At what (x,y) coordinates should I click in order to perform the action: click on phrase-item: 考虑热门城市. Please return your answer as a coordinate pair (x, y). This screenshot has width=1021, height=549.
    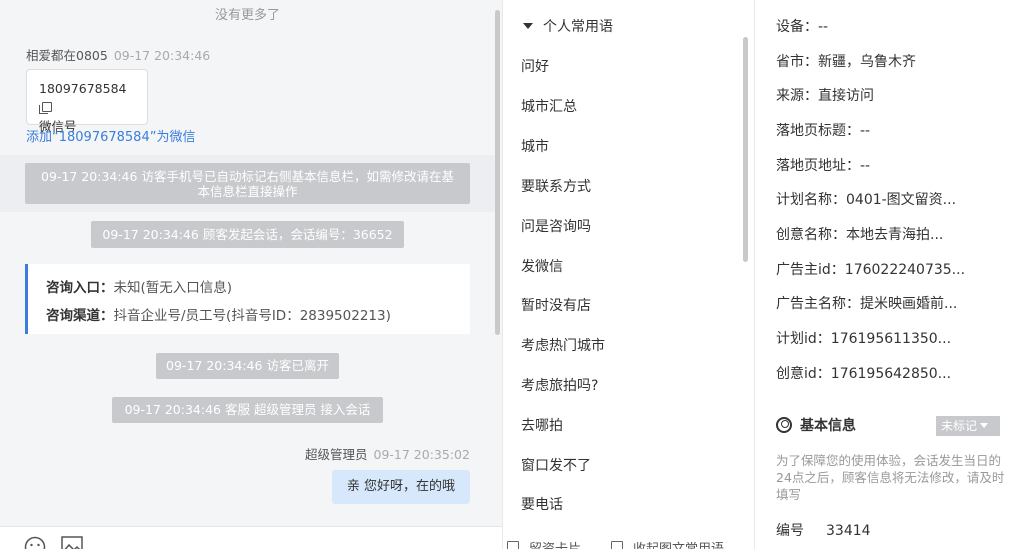
    Looking at the image, I should click on (563, 345).